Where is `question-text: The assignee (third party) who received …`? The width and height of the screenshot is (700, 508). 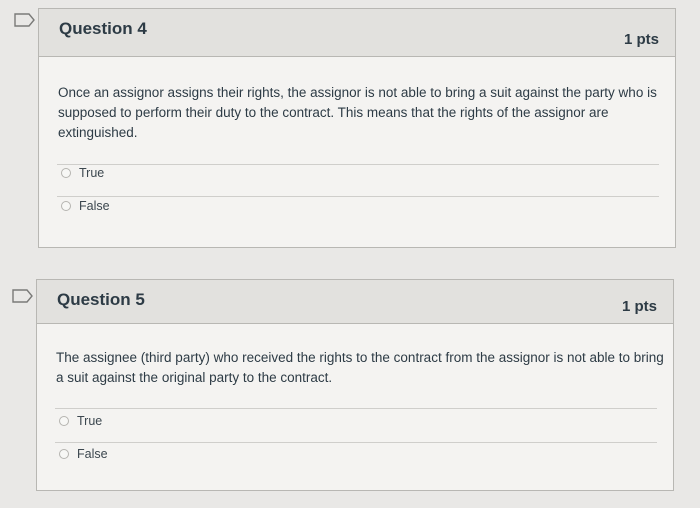
question-text: The assignee (third party) who received … is located at coordinates (360, 367).